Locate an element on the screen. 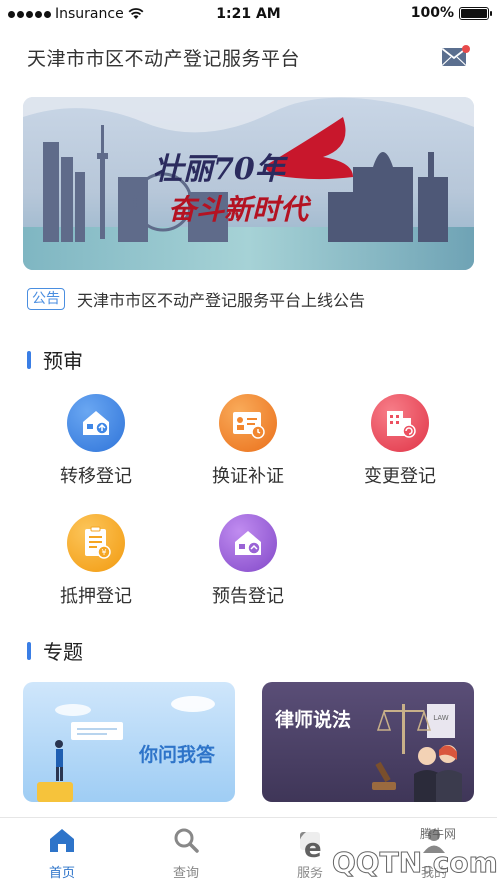 This screenshot has height=883, width=497. notice-tag: 公告 is located at coordinates (46, 299).